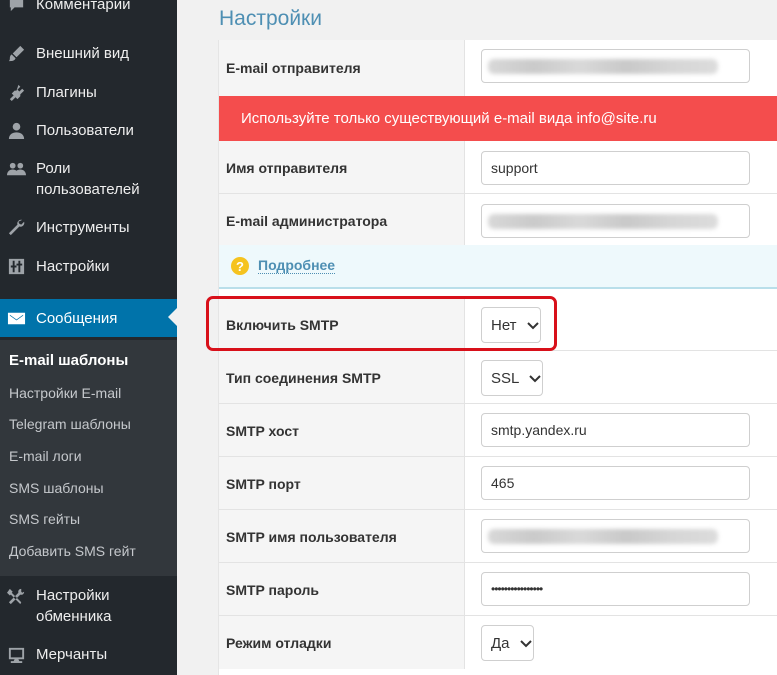  What do you see at coordinates (172, 317) in the screenshot?
I see `active-indicator` at bounding box center [172, 317].